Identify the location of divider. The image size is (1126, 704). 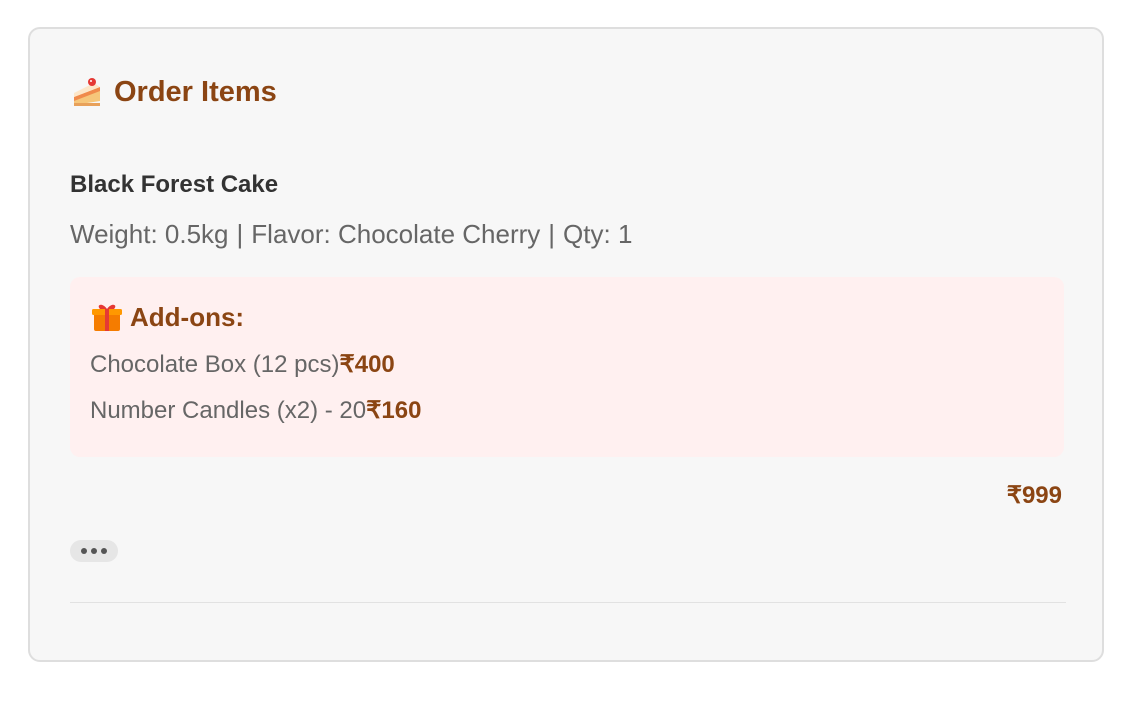
(568, 602).